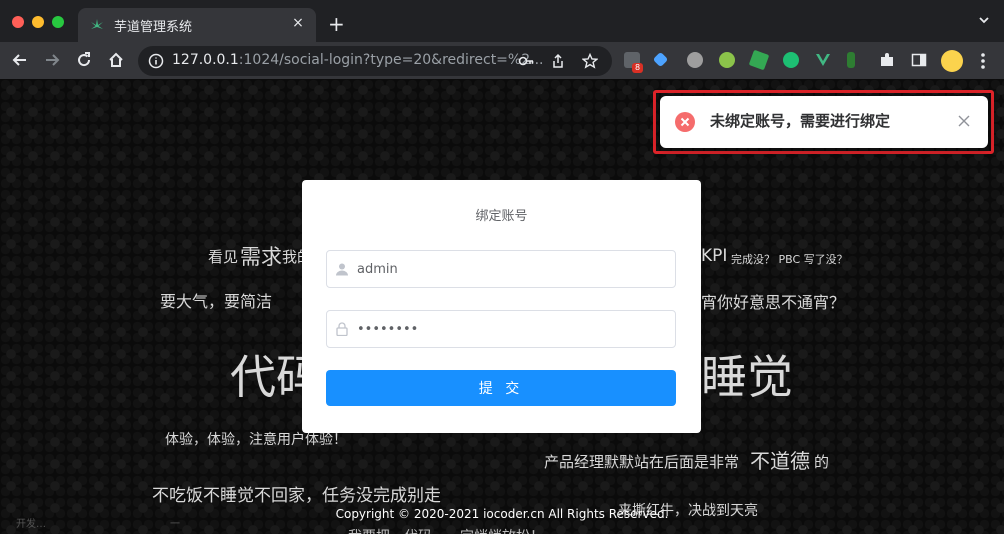 Image resolution: width=1004 pixels, height=534 pixels. Describe the element at coordinates (116, 60) in the screenshot. I see `home-icon` at that location.